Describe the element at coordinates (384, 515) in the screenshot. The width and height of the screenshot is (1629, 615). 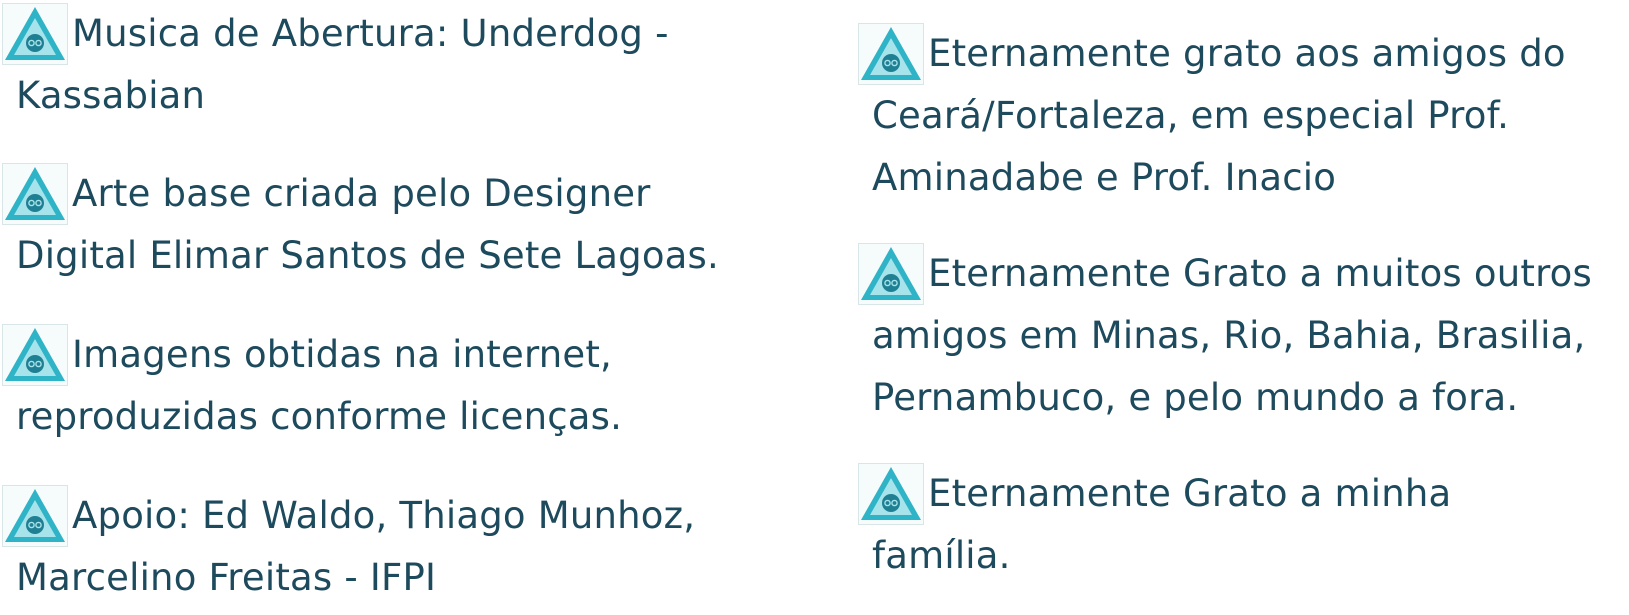
I see `item-text-line: Apoio: Ed Waldo, Thiago Munhoz,` at that location.